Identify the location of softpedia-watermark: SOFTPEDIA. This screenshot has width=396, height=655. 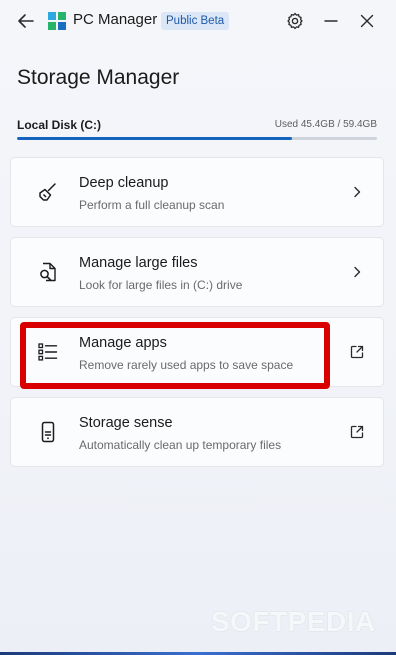
(293, 621).